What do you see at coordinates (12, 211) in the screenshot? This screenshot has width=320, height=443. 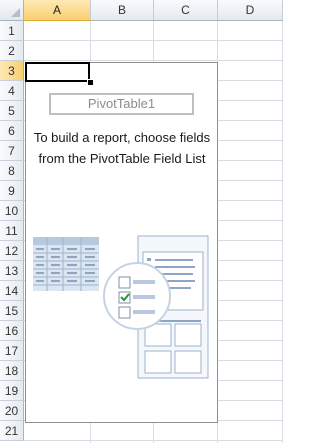 I see `row-header-10: 10` at bounding box center [12, 211].